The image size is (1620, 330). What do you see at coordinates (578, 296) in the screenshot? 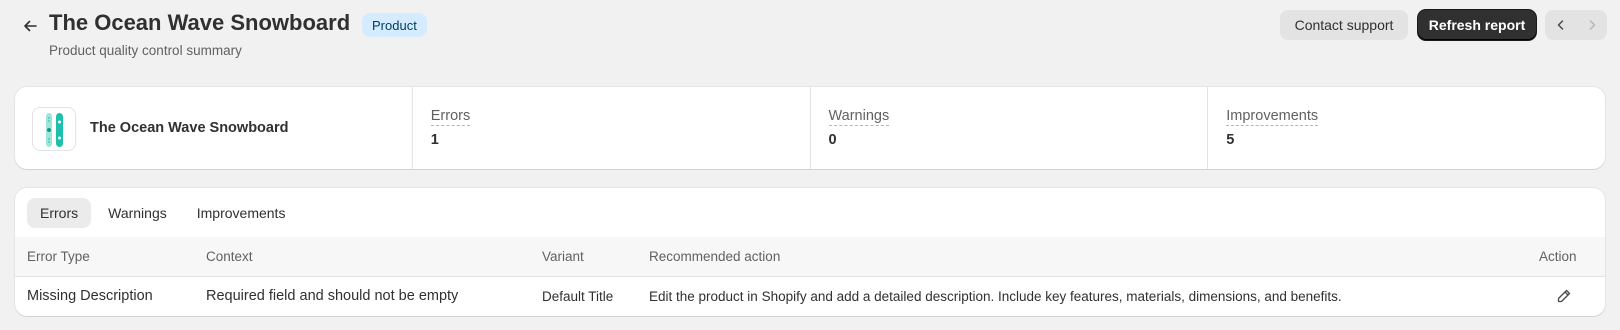
I see `cell-variant: Default Title` at bounding box center [578, 296].